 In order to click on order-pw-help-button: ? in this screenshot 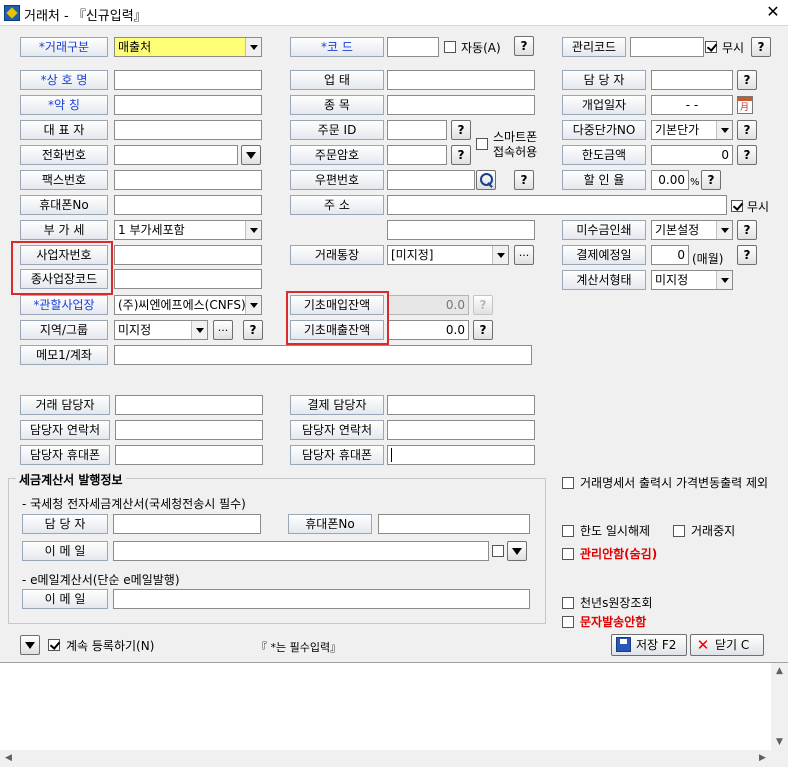, I will do `click(461, 155)`.